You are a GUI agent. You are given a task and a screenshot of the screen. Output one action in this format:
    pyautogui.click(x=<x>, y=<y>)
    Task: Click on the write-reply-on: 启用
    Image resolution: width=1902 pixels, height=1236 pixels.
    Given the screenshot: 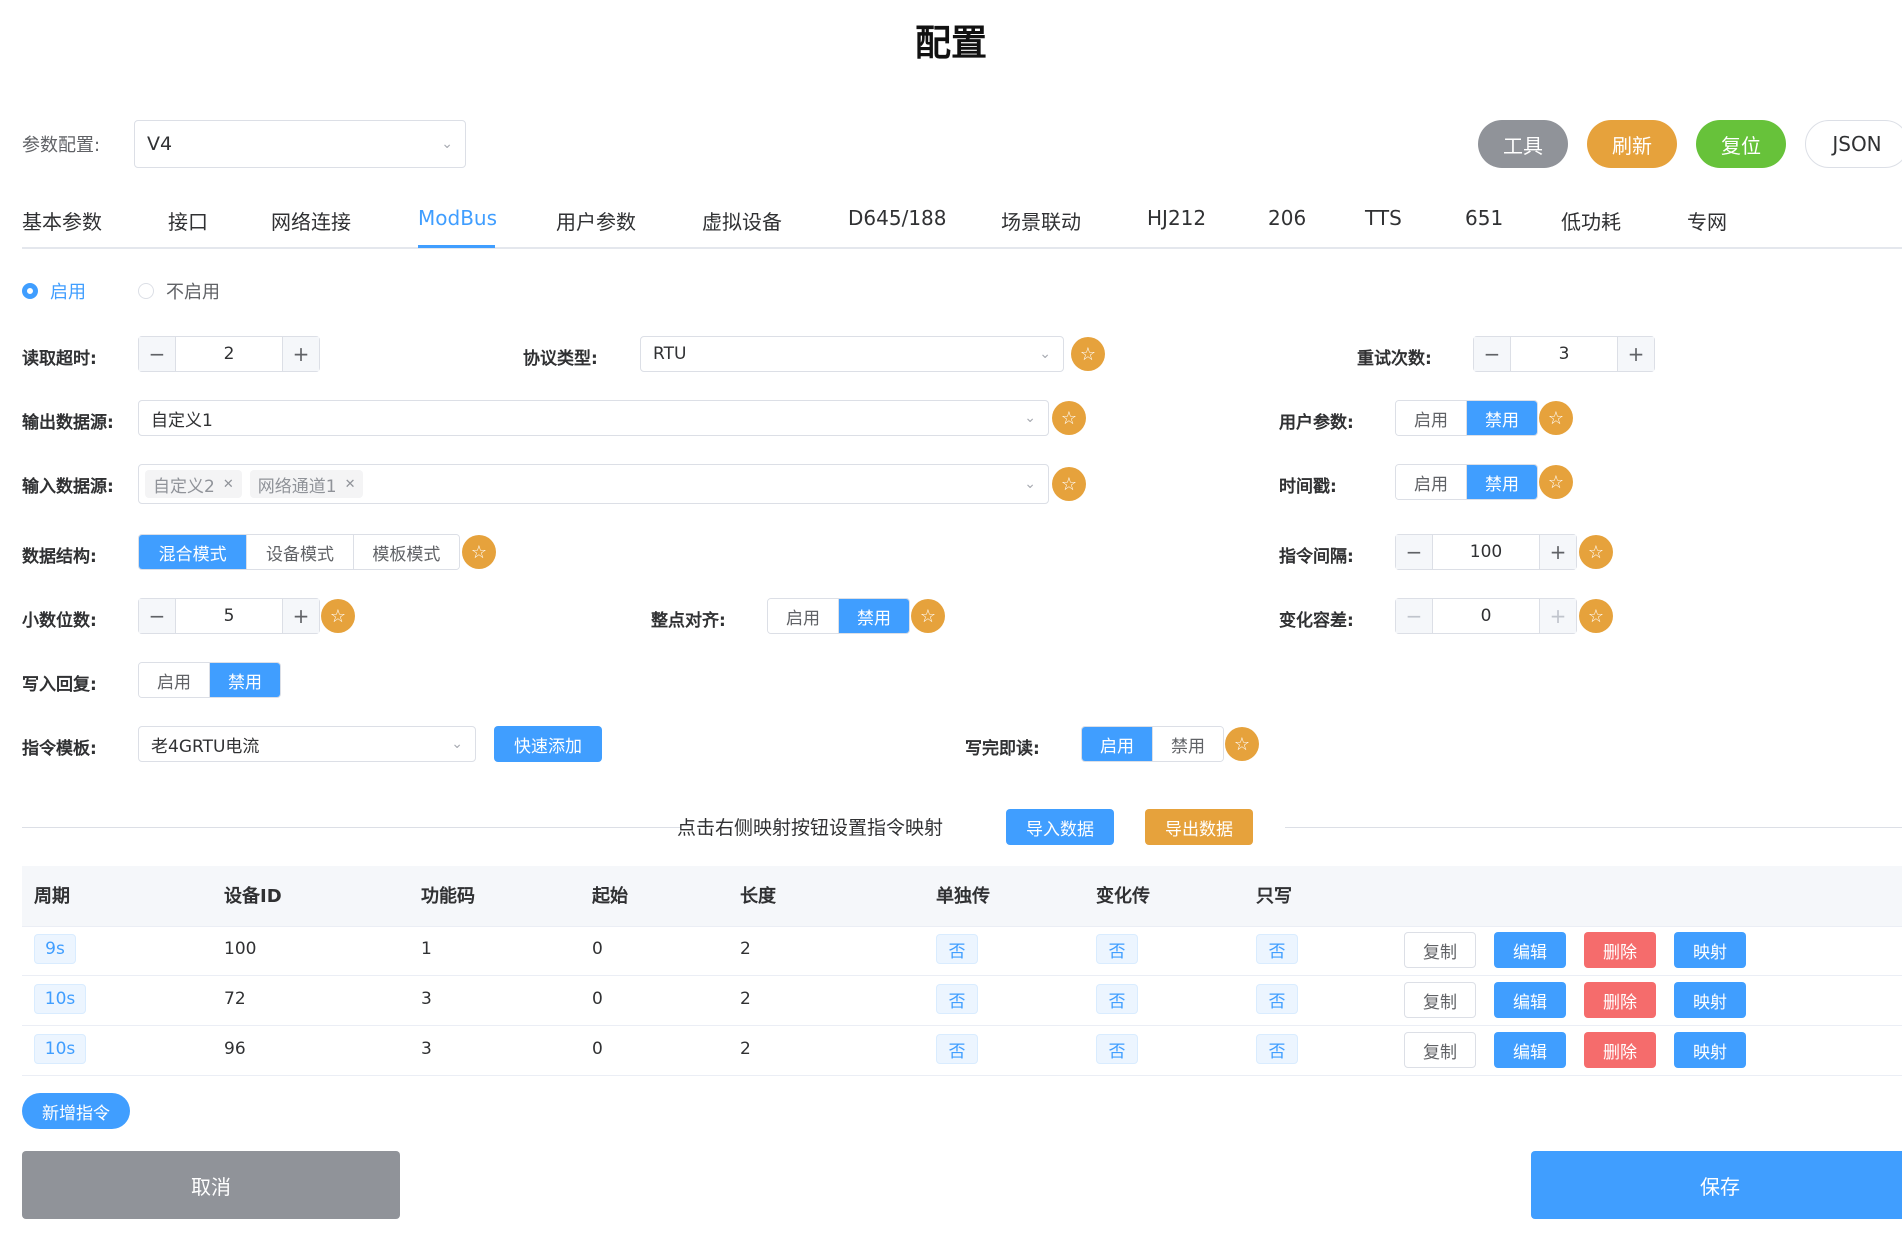 What is the action you would take?
    pyautogui.click(x=174, y=680)
    